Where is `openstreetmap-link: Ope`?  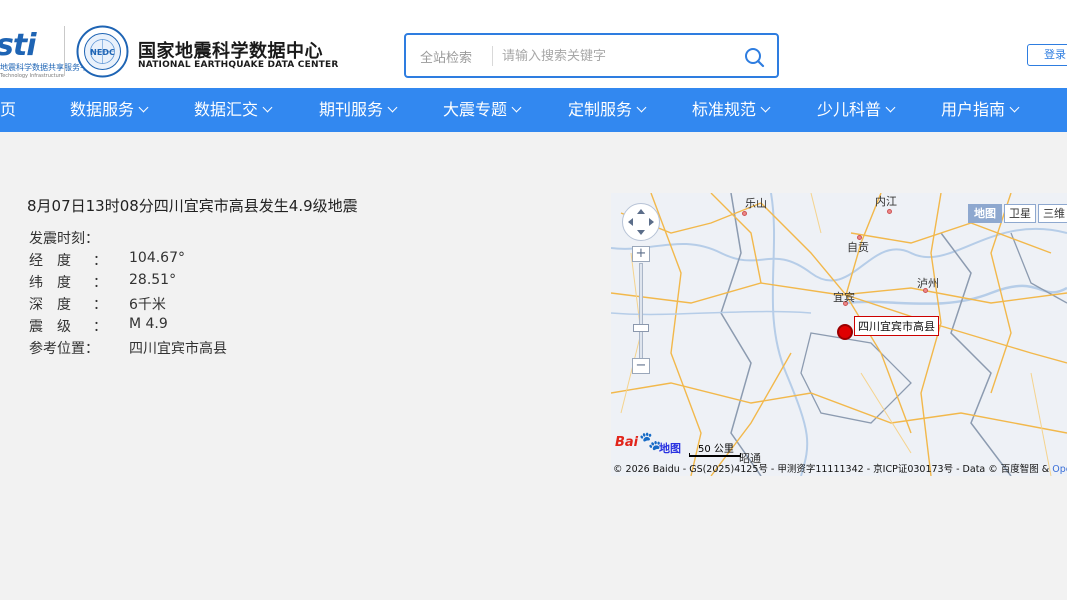
openstreetmap-link: Ope is located at coordinates (1059, 469).